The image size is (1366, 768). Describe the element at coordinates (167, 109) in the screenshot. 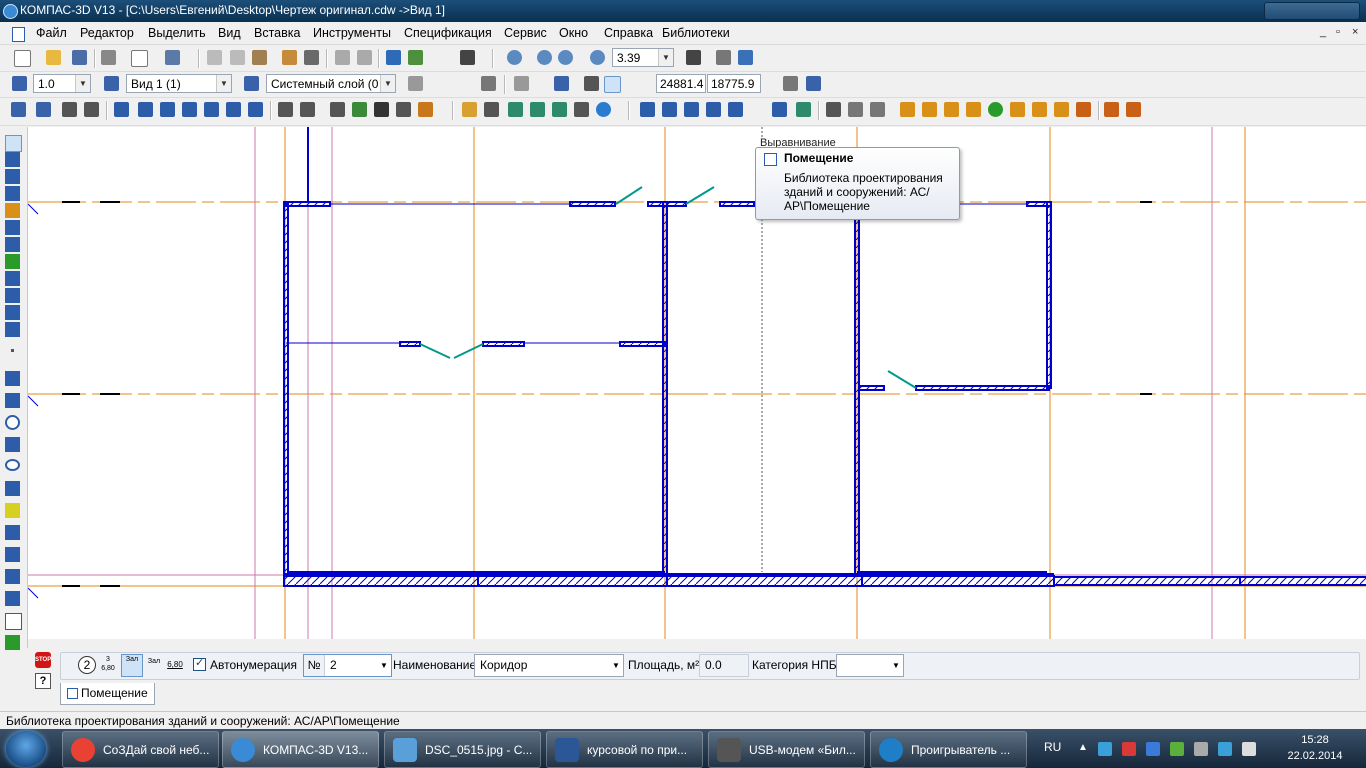

I see `door-icon` at that location.